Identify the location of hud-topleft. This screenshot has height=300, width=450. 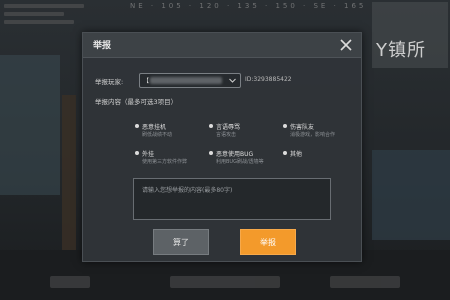
(49, 22).